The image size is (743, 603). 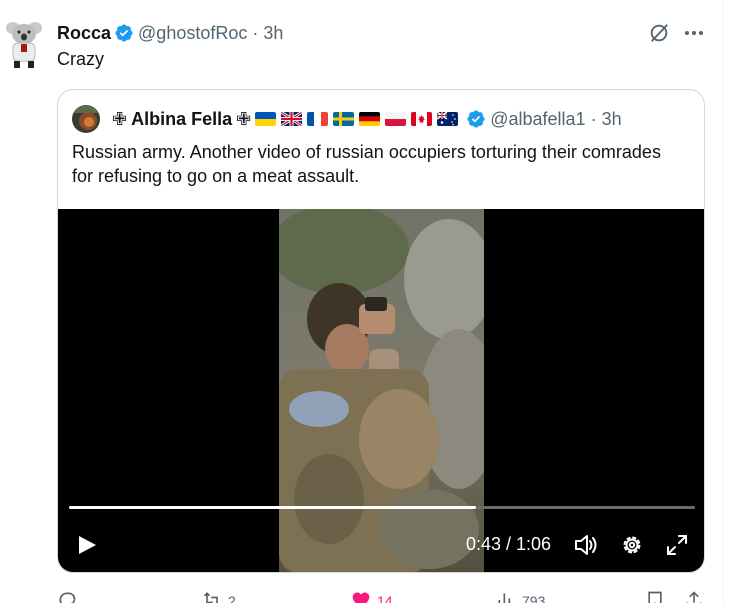 I want to click on reply-button, so click(x=70, y=596).